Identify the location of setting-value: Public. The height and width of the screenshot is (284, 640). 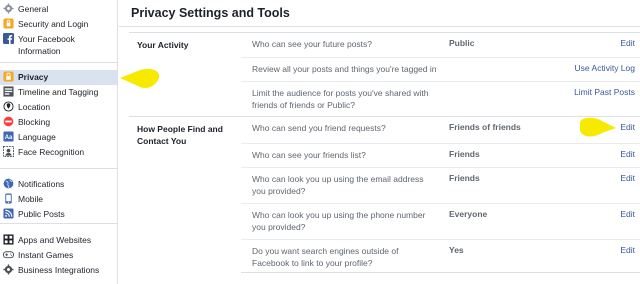
(462, 43).